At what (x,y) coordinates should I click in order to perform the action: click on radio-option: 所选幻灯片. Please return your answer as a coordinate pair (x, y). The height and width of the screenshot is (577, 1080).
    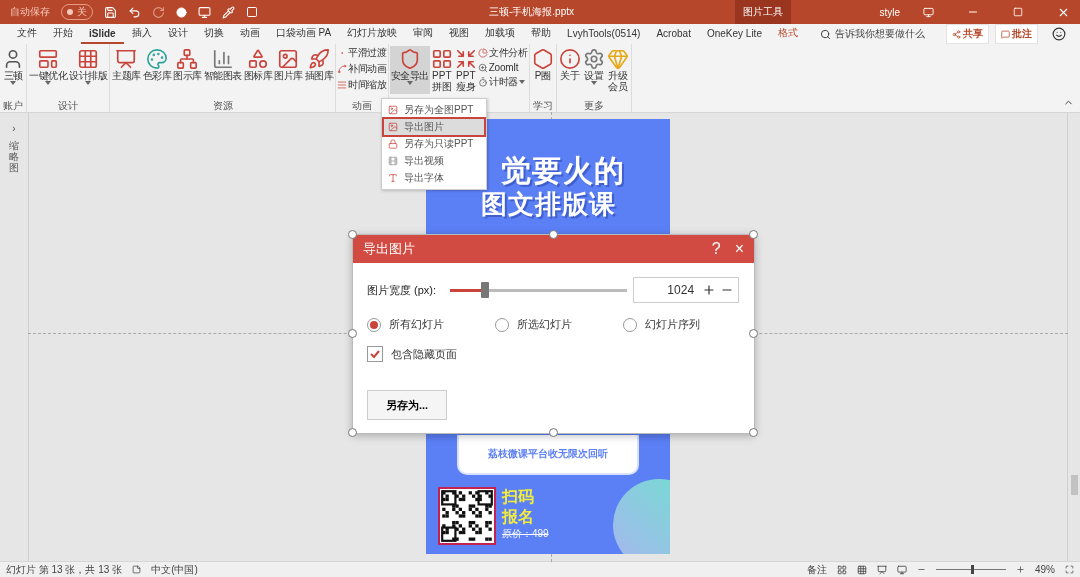
    Looking at the image, I should click on (559, 324).